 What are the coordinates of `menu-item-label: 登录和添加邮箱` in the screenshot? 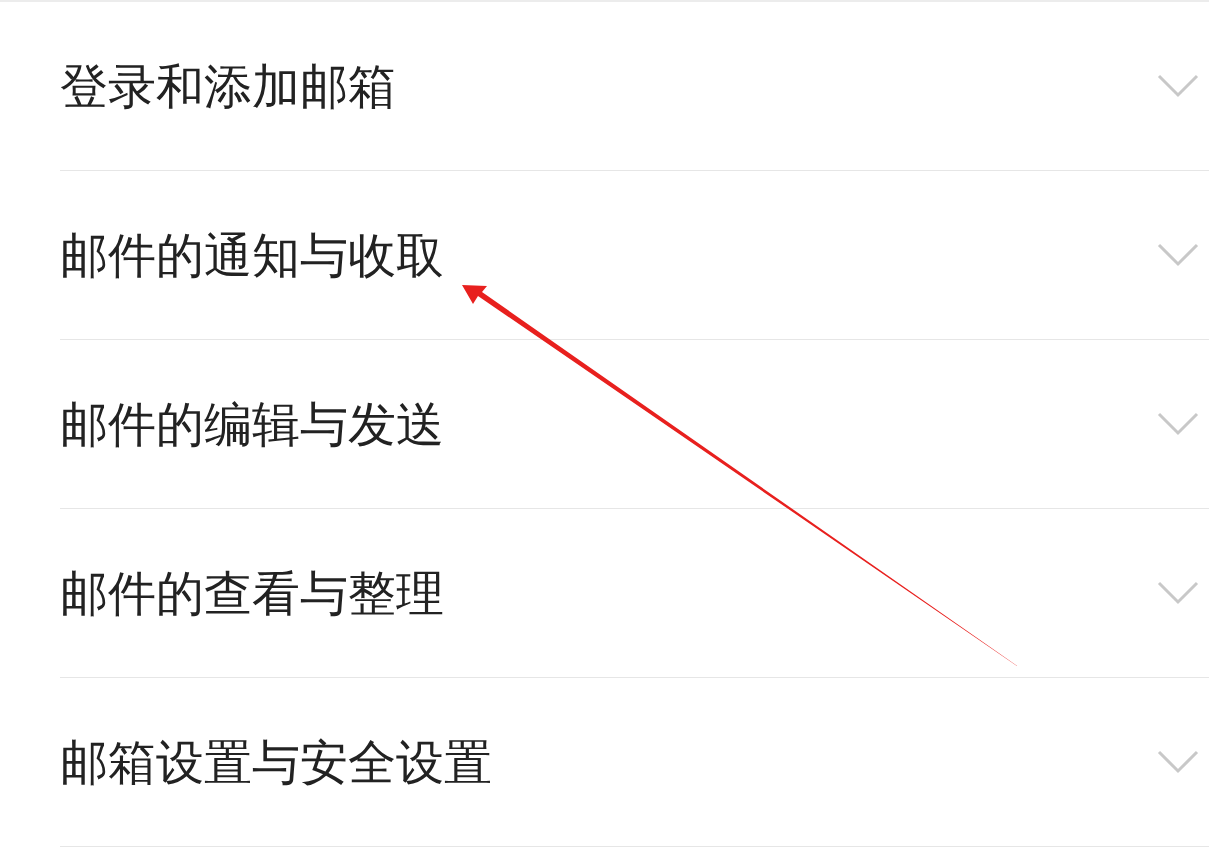 It's located at (228, 86).